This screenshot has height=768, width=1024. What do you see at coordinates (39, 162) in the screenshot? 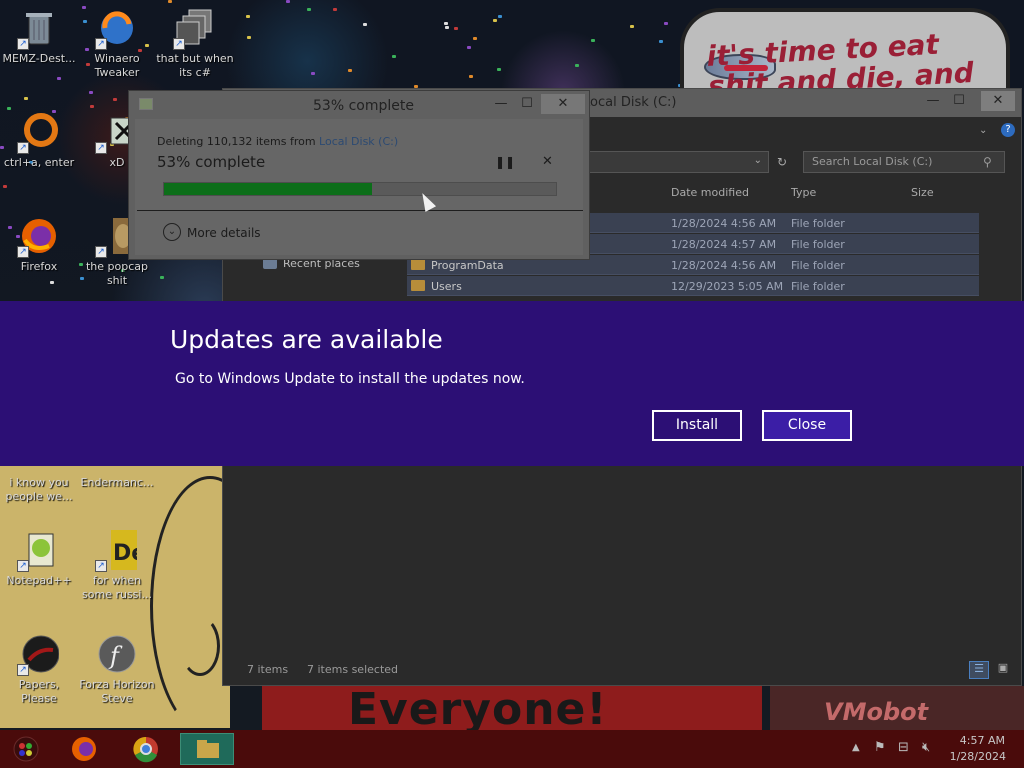
I see `desktop-icon-label: ctrl+a, enter` at bounding box center [39, 162].